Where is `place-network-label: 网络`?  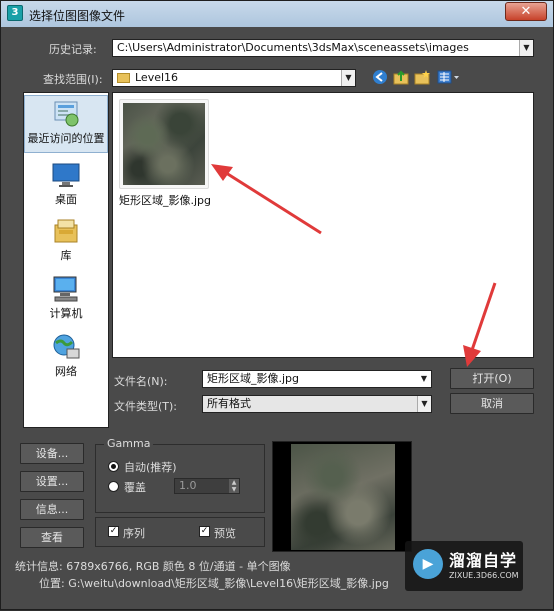 place-network-label: 网络 is located at coordinates (66, 371).